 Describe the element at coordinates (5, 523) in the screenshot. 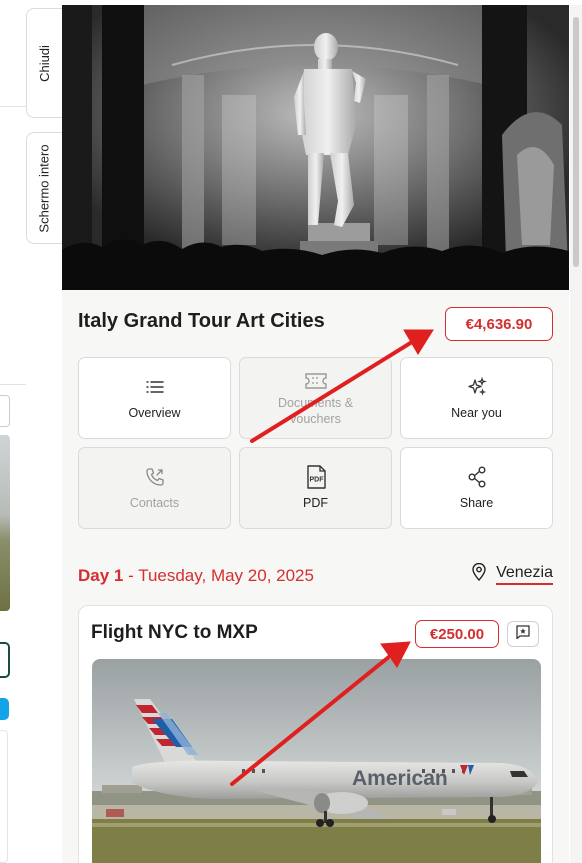

I see `background-image` at that location.